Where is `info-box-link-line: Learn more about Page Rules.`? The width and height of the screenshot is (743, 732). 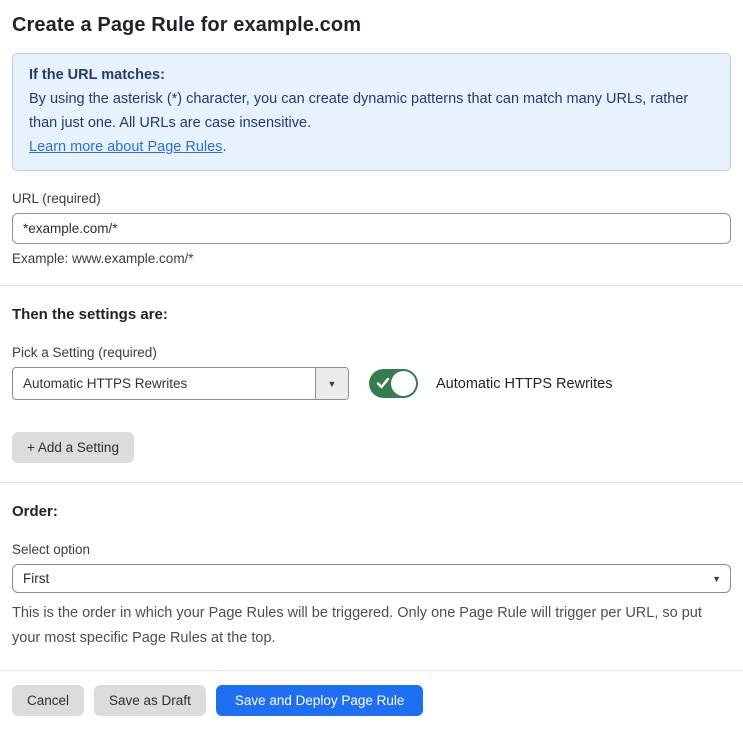
info-box-link-line: Learn more about Page Rules. is located at coordinates (371, 147).